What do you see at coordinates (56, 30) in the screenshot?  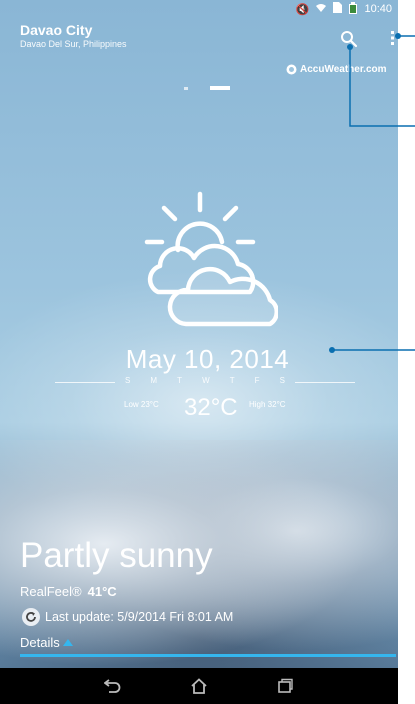 I see `city-name: Davao City` at bounding box center [56, 30].